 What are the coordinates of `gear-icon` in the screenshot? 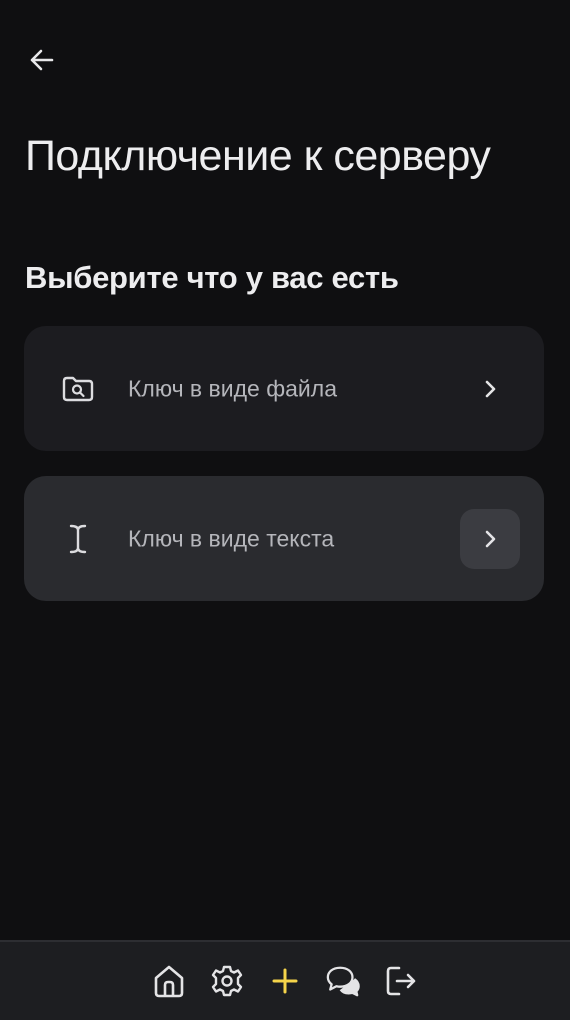 It's located at (227, 981).